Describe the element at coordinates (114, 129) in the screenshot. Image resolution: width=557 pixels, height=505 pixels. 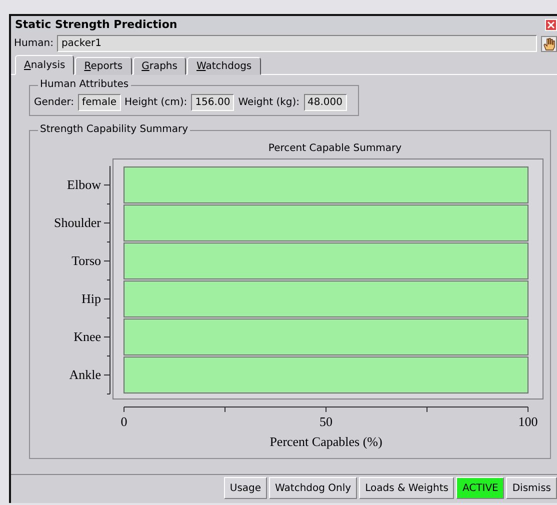
I see `group-title: Strength Capability Summary` at that location.